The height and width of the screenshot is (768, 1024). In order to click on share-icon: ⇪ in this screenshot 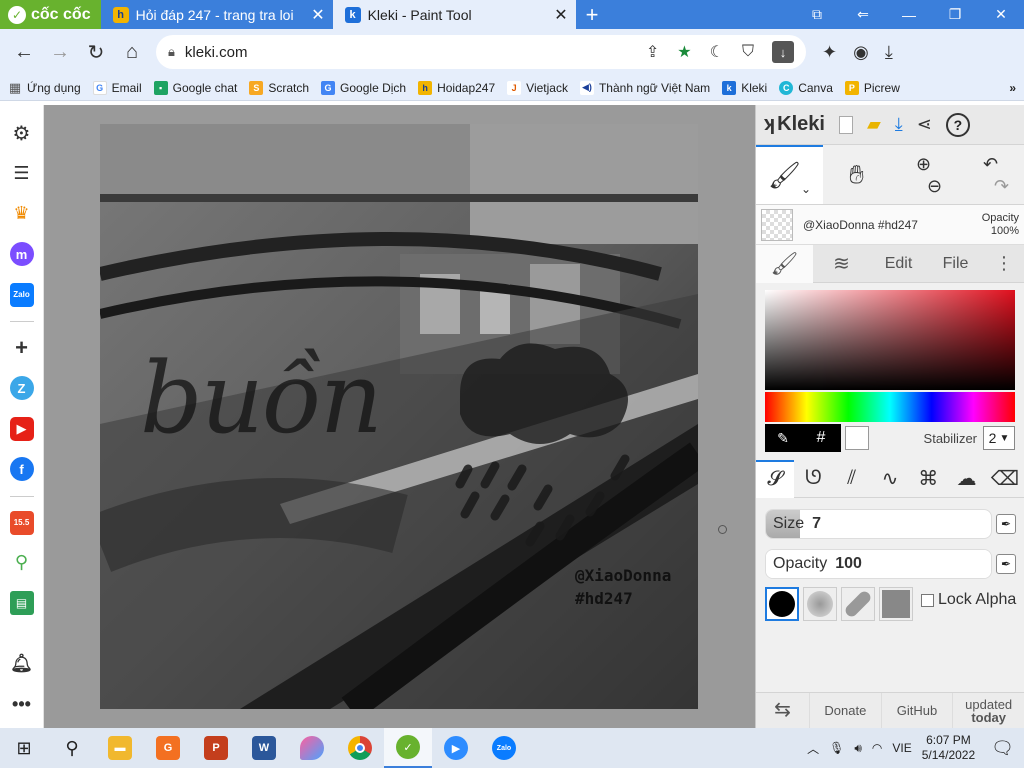, I will do `click(652, 52)`.